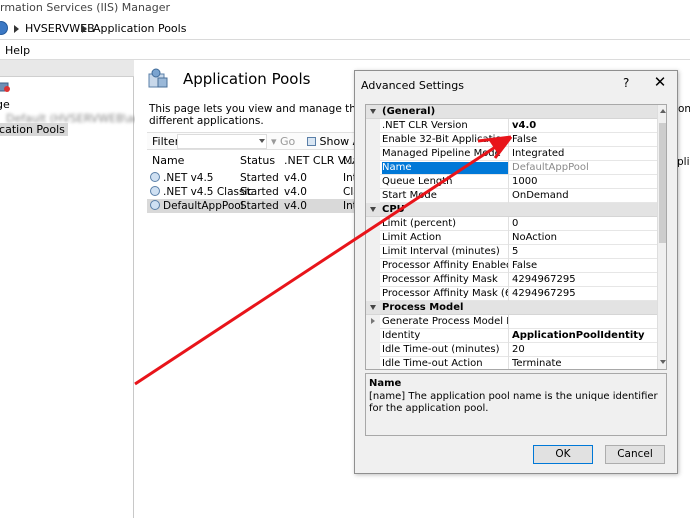  What do you see at coordinates (423, 307) in the screenshot?
I see `category-label: Process Model` at bounding box center [423, 307].